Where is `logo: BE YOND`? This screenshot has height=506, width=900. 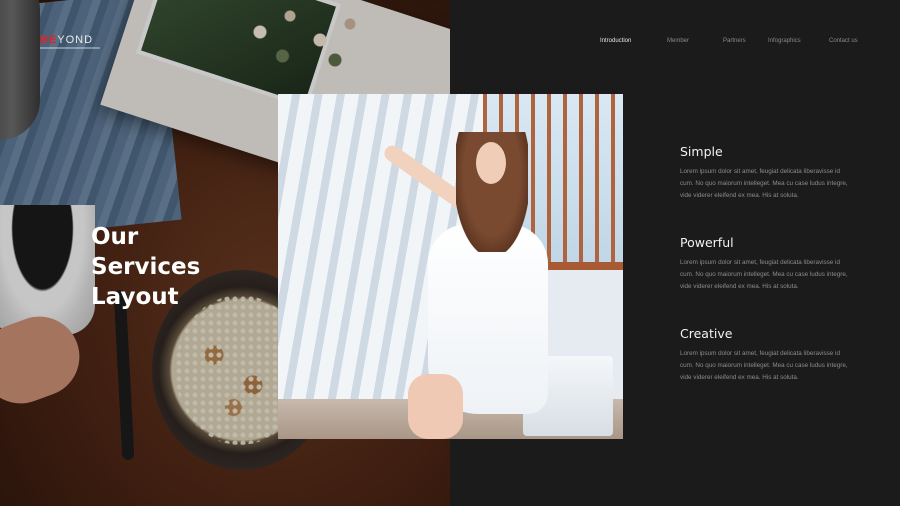
logo: BE YOND is located at coordinates (70, 42).